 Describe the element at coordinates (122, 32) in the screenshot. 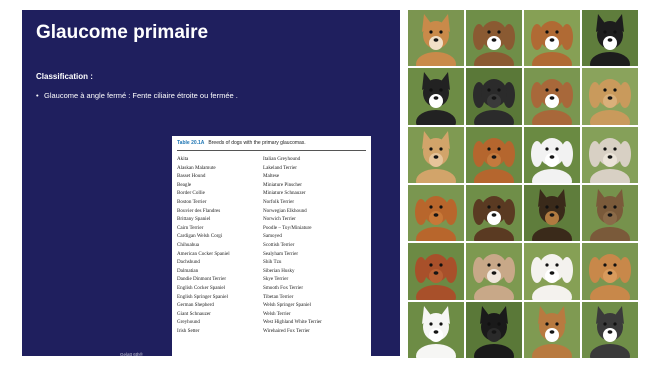

I see `slide-title: Glaucome primaire` at that location.